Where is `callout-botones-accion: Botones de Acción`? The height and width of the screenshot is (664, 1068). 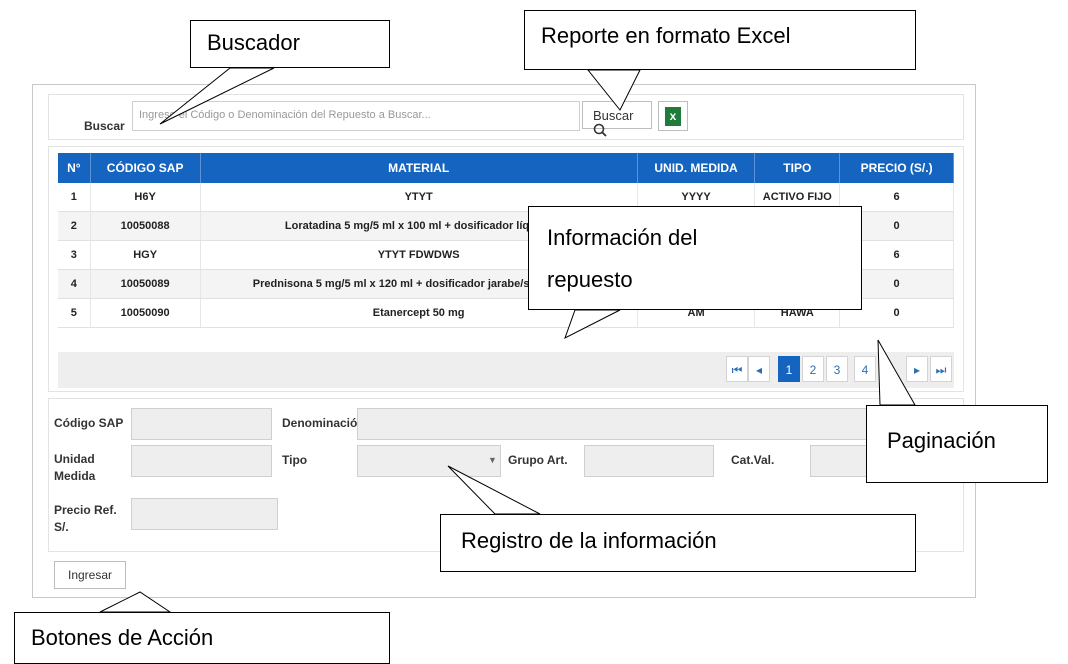
callout-botones-accion: Botones de Acción is located at coordinates (202, 638).